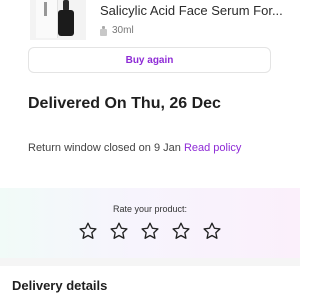 This screenshot has height=300, width=320. Describe the element at coordinates (149, 60) in the screenshot. I see `buy-again-button: Buy again` at that location.